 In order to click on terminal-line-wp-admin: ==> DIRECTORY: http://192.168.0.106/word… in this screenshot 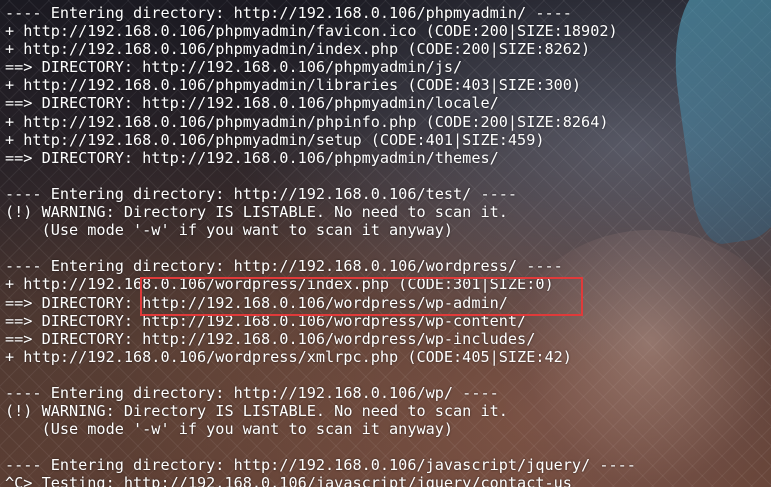, I will do `click(256, 302)`.